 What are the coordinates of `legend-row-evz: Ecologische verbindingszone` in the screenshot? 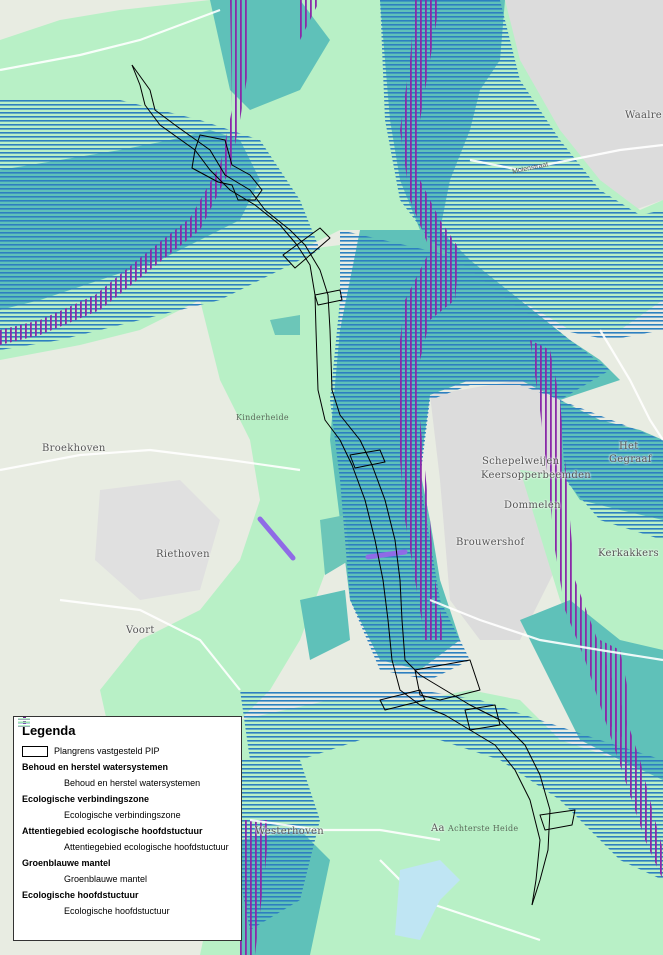 It's located at (125, 770).